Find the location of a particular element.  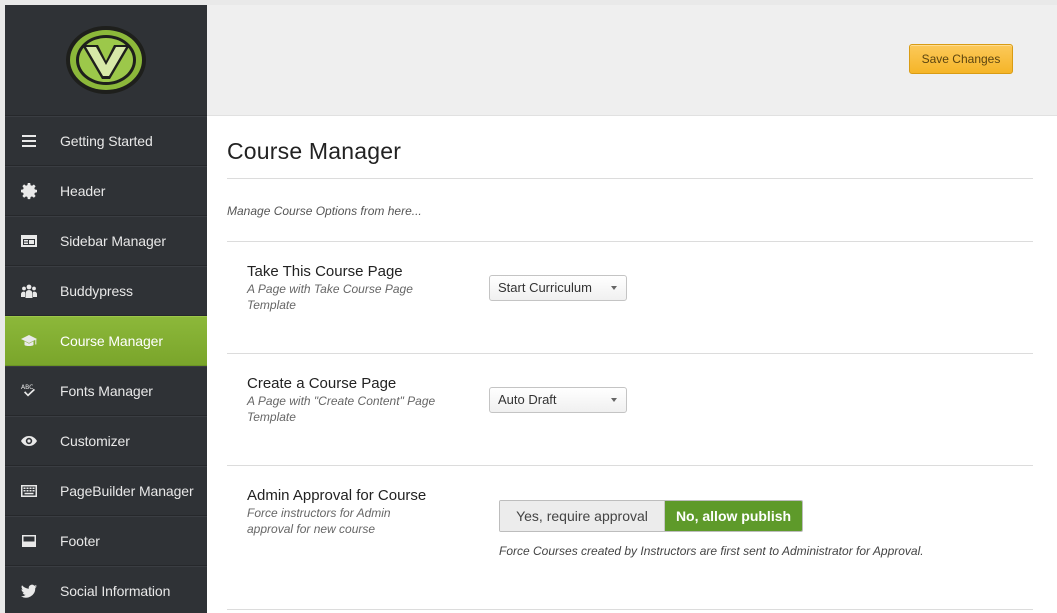

sidebar-item-label: Social Information is located at coordinates (115, 591).